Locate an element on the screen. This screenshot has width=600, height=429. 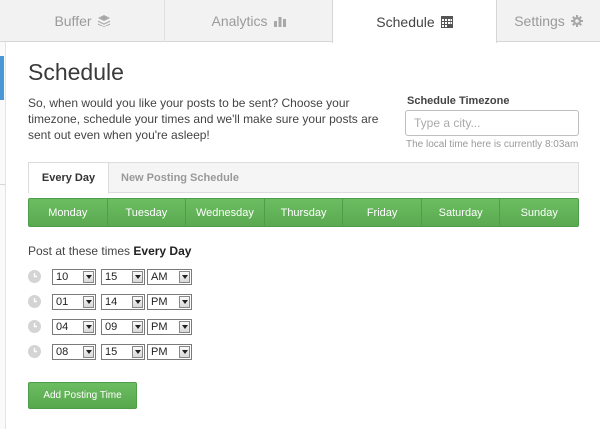
minute-value: 09 is located at coordinates (111, 327).